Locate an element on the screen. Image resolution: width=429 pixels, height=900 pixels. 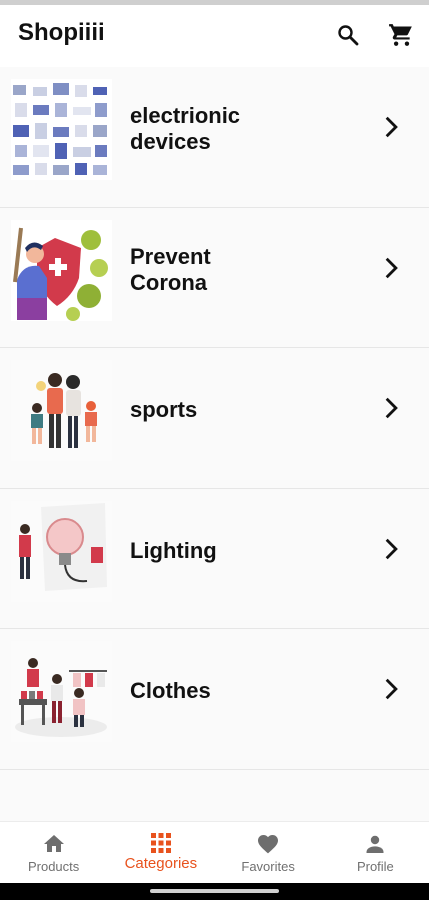
nav-item-products: Products is located at coordinates (53, 852).